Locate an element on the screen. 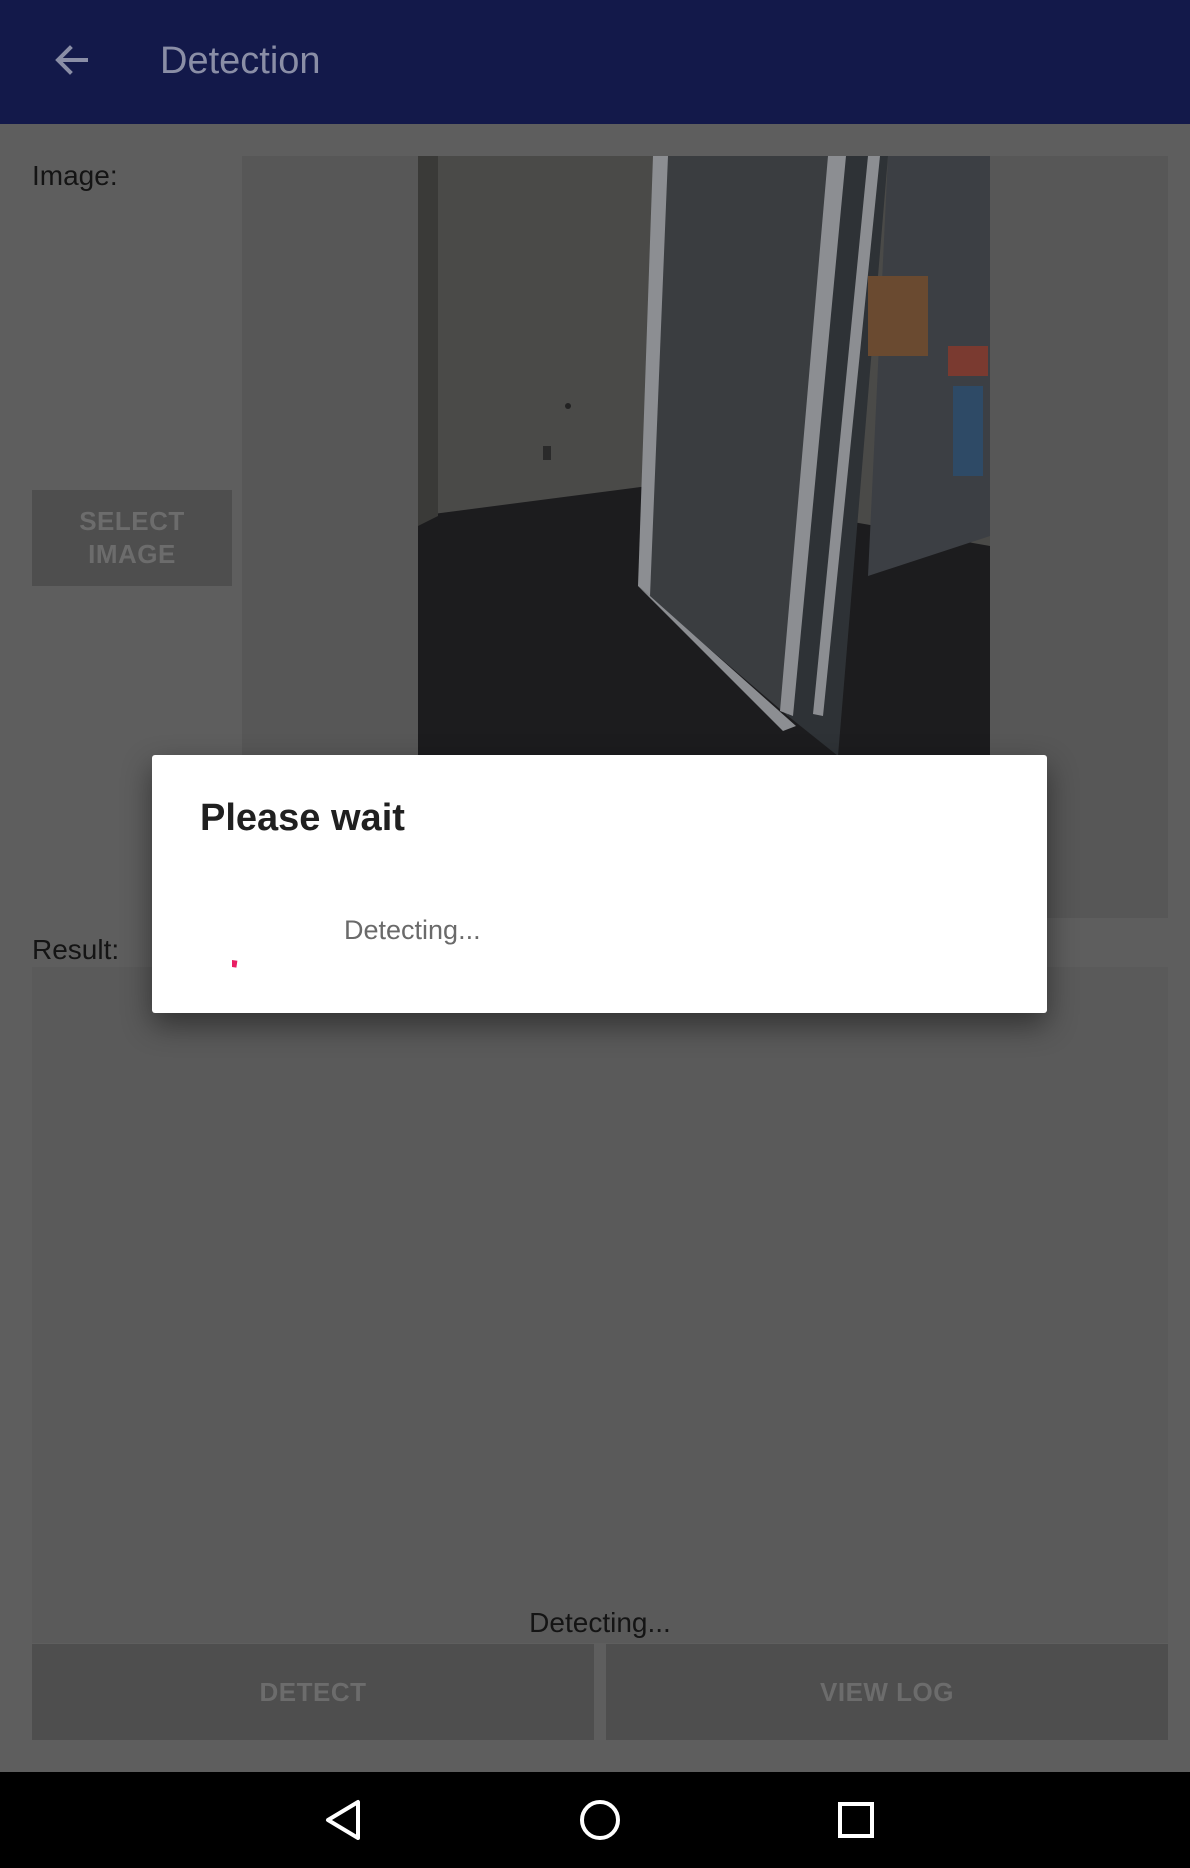  system-nav-bar is located at coordinates (595, 1820).